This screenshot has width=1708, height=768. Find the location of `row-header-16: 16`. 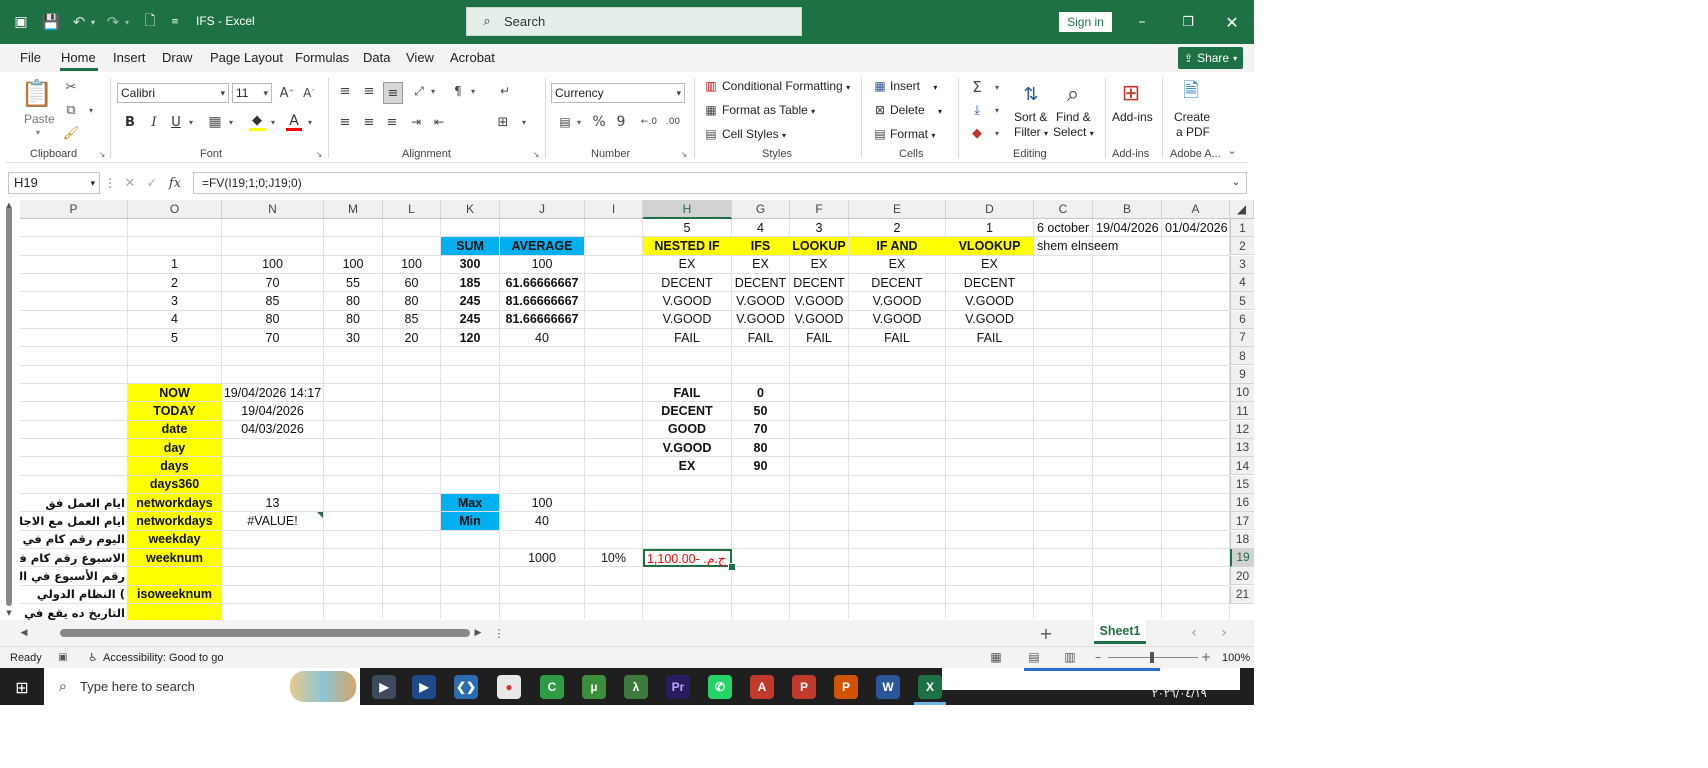

row-header-16: 16 is located at coordinates (1242, 502).